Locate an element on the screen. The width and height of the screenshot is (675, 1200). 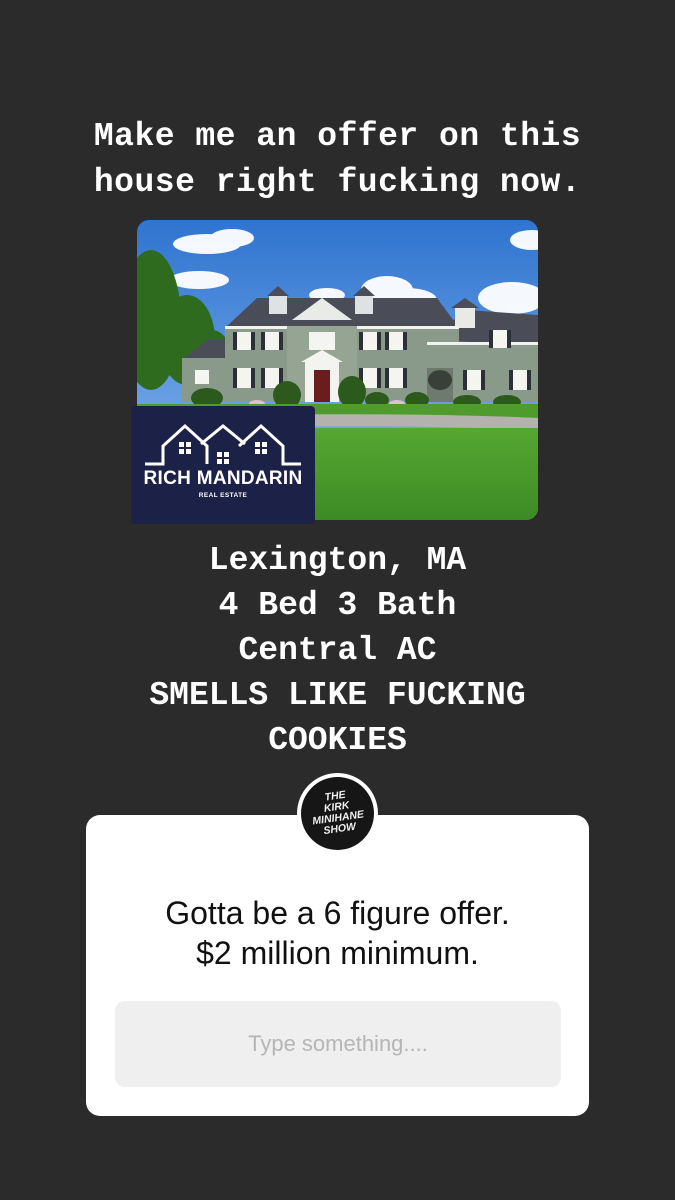
question-line-1: Gotta be a 6 figure offer. is located at coordinates (337, 913).